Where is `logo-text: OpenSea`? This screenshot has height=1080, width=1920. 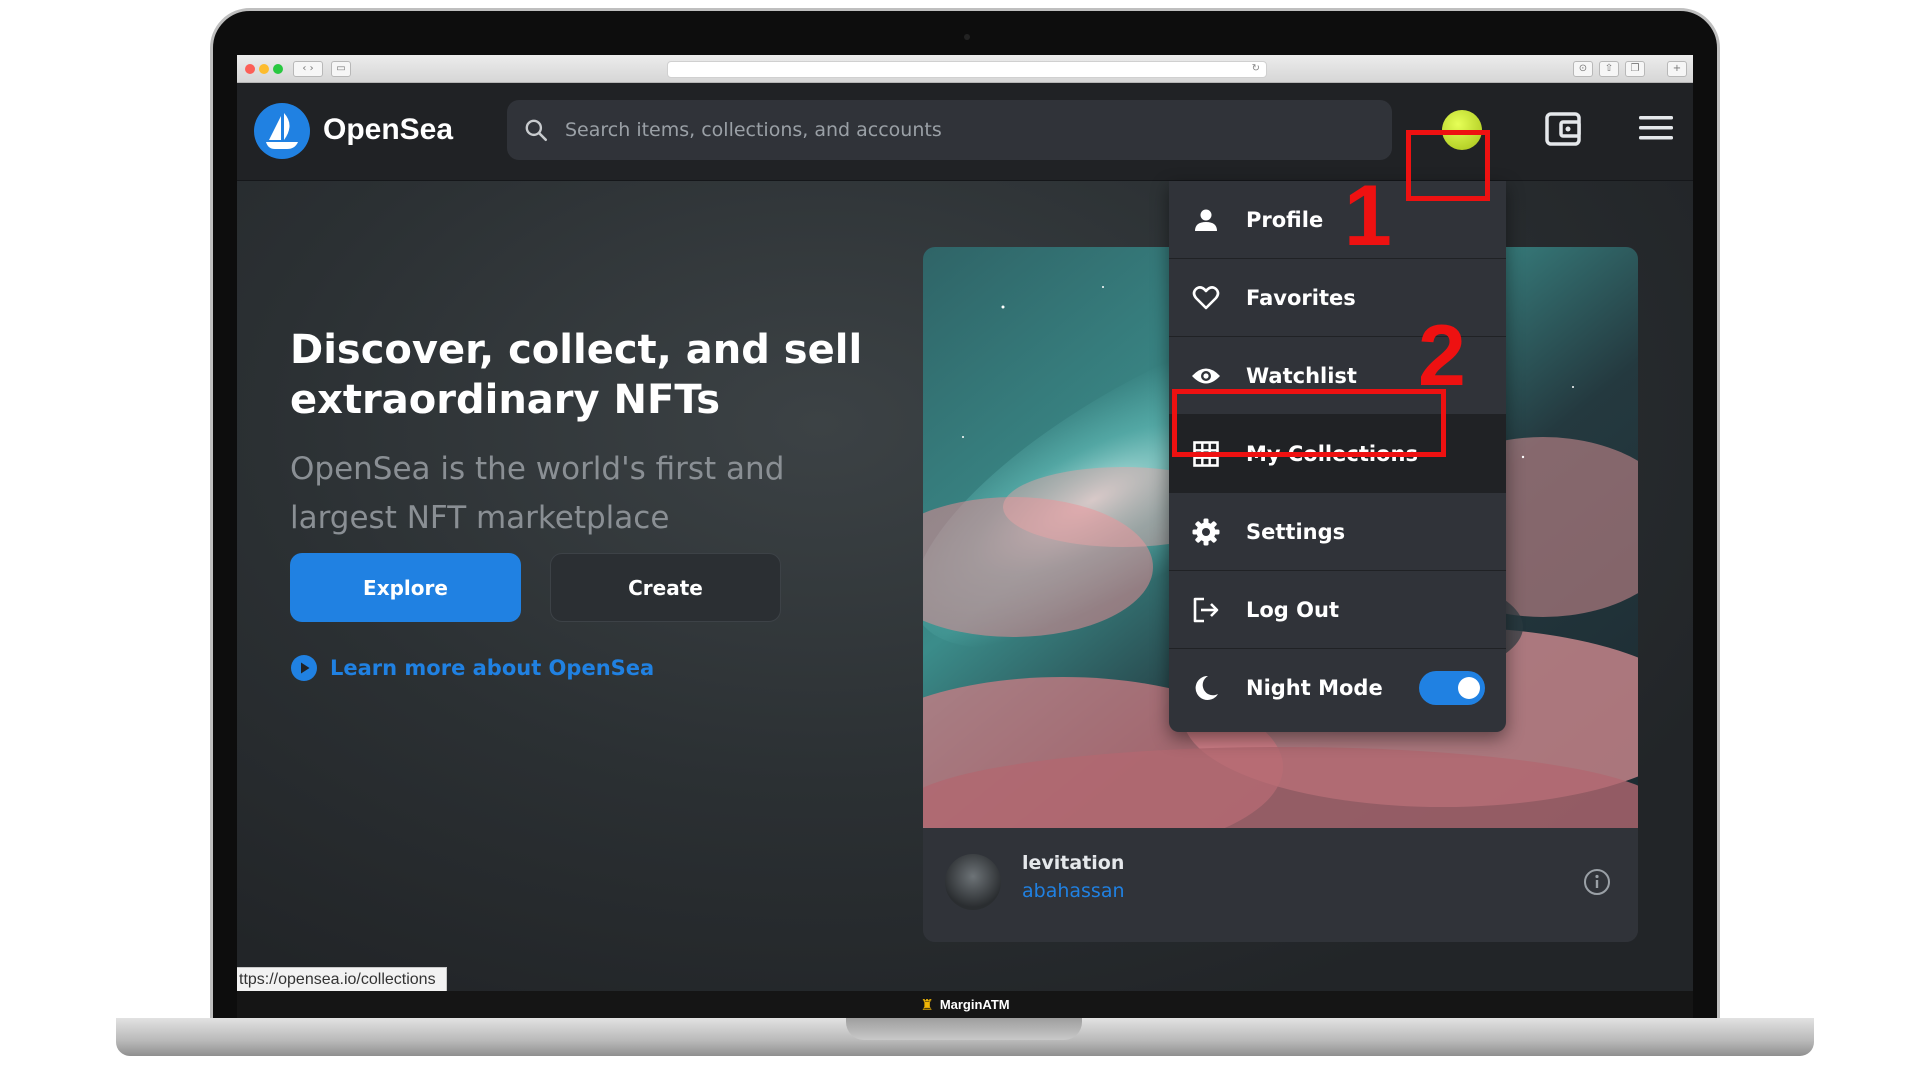 logo-text: OpenSea is located at coordinates (388, 130).